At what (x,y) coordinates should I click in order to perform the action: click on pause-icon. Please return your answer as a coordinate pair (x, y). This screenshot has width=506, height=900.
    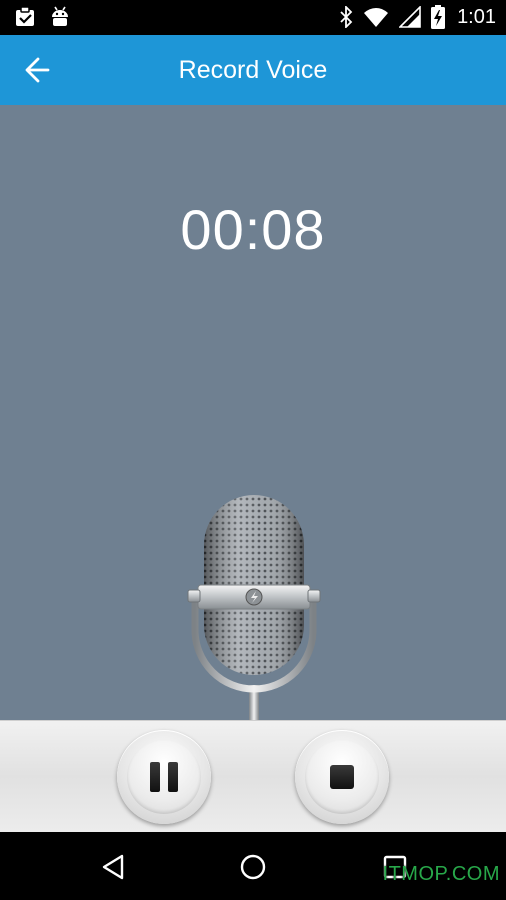
    Looking at the image, I should click on (164, 777).